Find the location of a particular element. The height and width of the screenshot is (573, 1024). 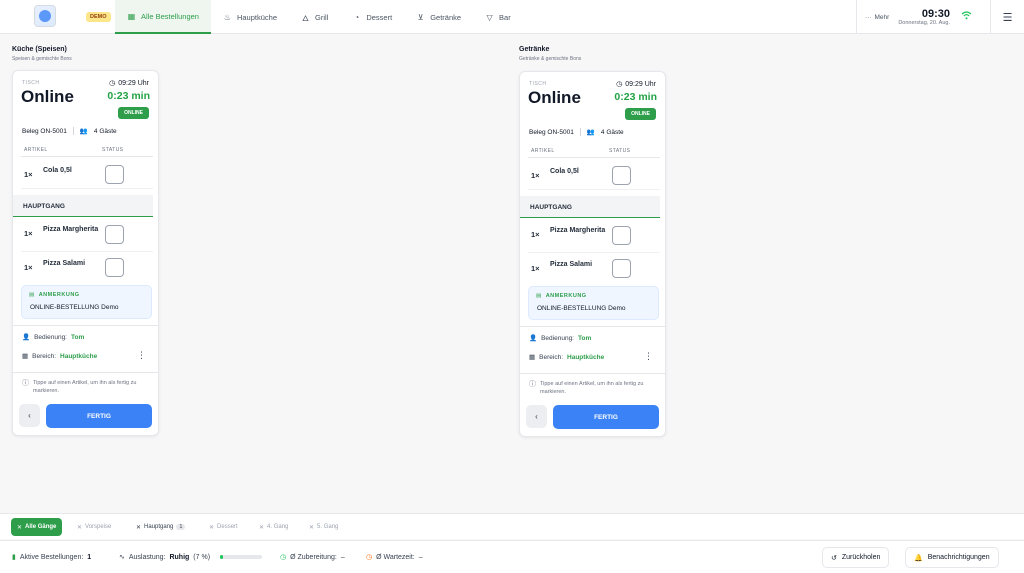

clock-date: Donnerstag, 20. Aug. is located at coordinates (924, 22).